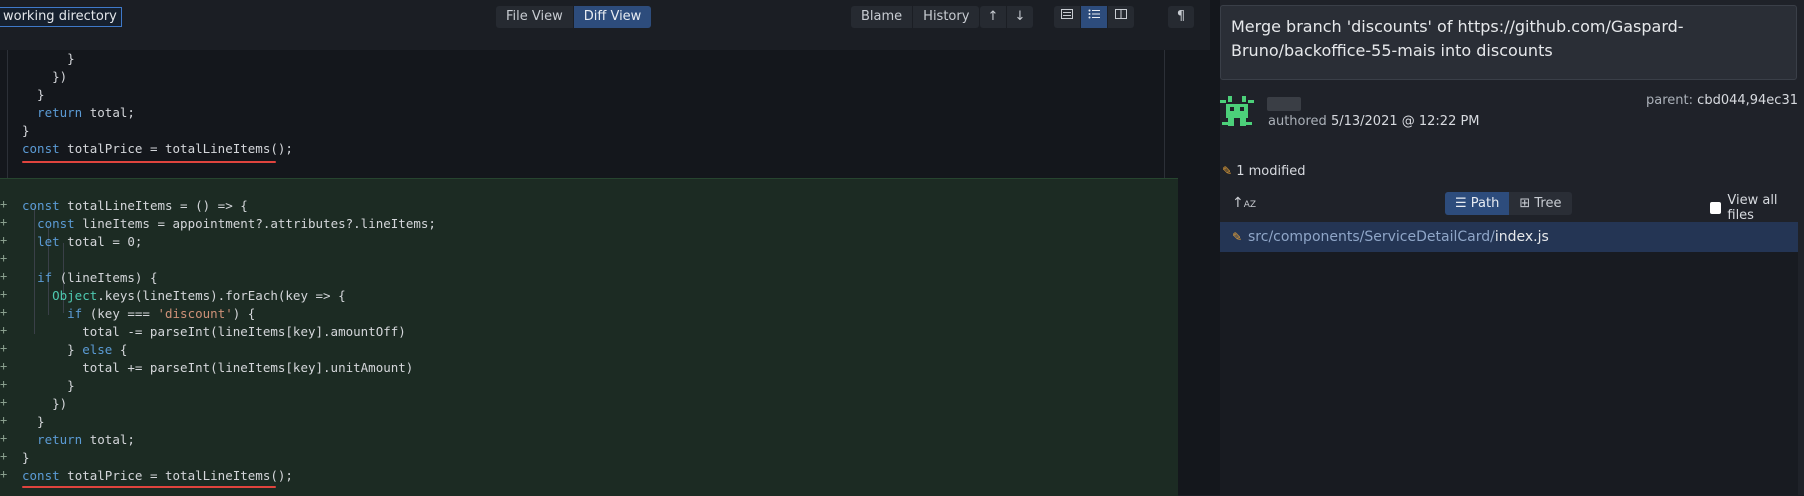  What do you see at coordinates (1521, 237) in the screenshot?
I see `file-name: index.js` at bounding box center [1521, 237].